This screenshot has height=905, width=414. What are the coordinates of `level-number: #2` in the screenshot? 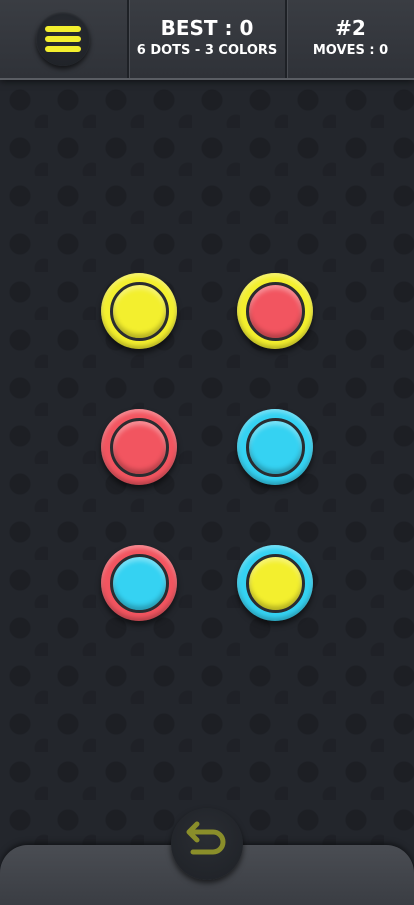 It's located at (350, 28).